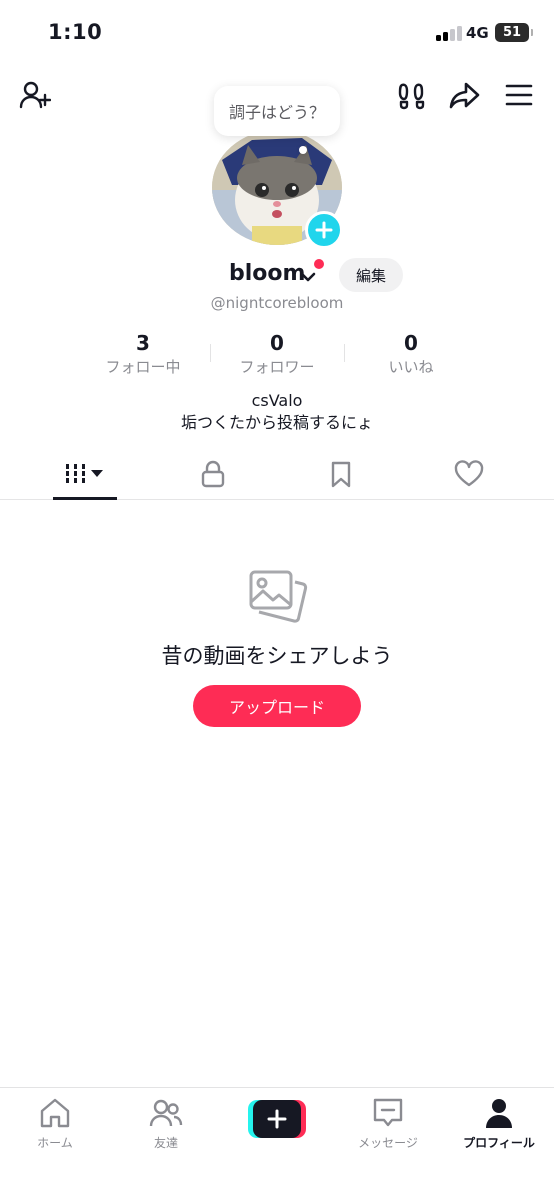  What do you see at coordinates (308, 277) in the screenshot?
I see `chevron-down-icon` at bounding box center [308, 277].